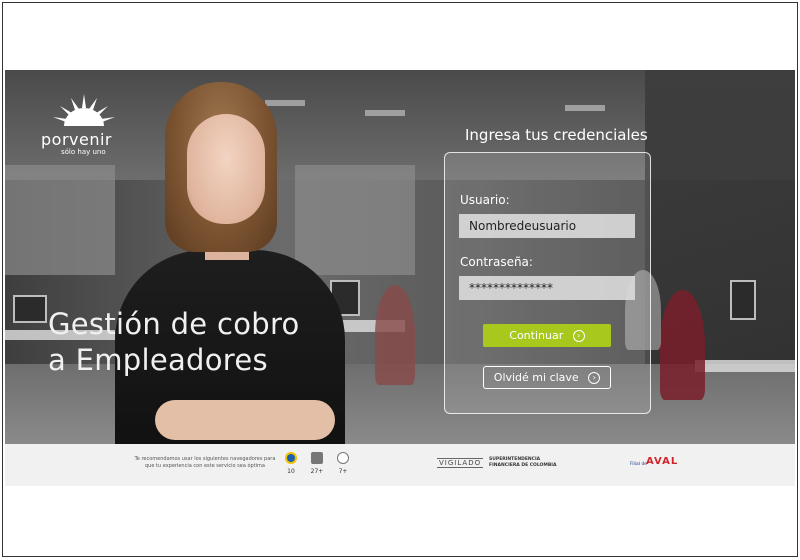 Image resolution: width=800 pixels, height=560 pixels. What do you see at coordinates (536, 335) in the screenshot?
I see `continue-label: Continuar` at bounding box center [536, 335].